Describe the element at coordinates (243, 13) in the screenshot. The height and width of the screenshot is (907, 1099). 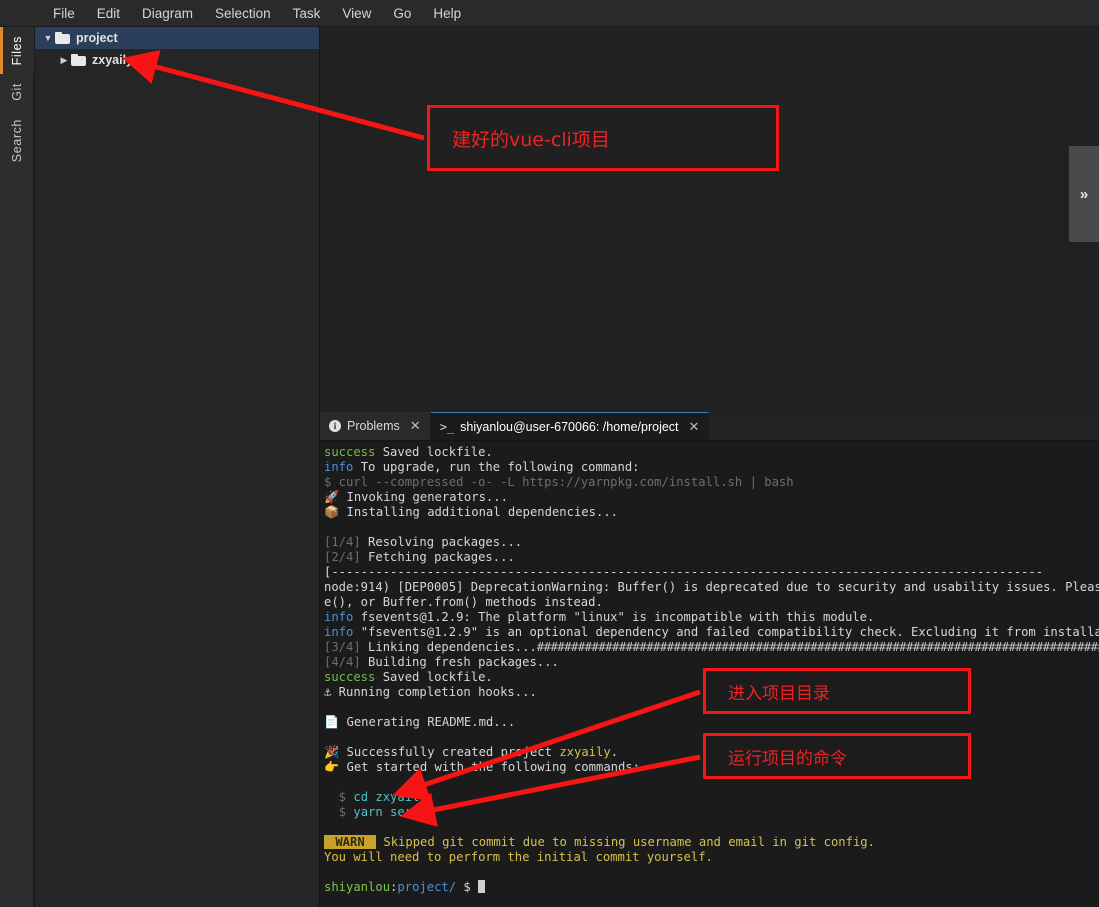
I see `menu-item-selection: Selection` at that location.